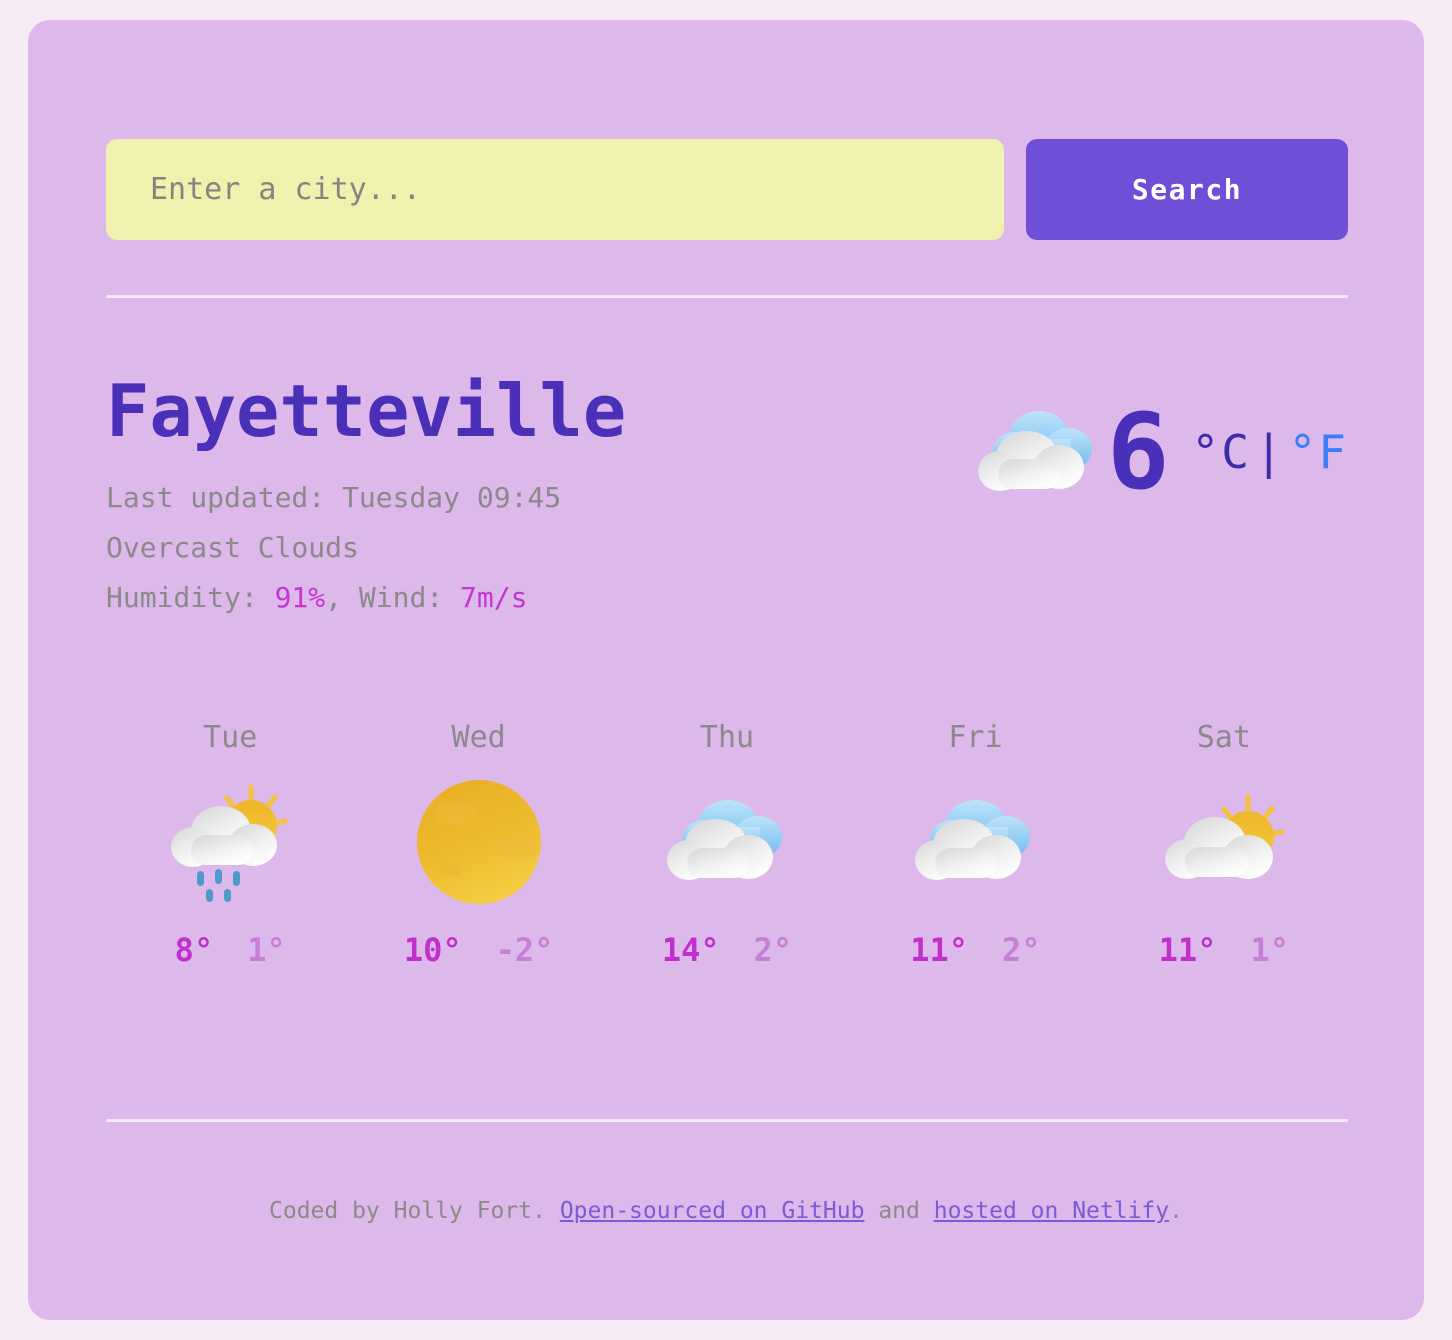  What do you see at coordinates (1037, 452) in the screenshot?
I see `overcast-clouds-icon` at bounding box center [1037, 452].